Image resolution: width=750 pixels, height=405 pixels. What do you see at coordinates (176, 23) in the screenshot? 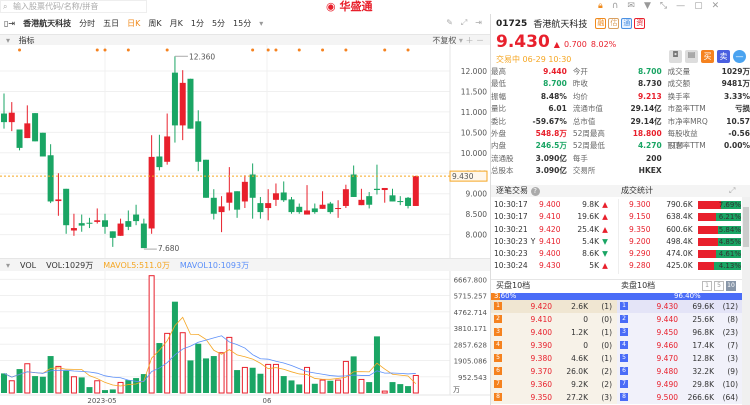
I see `period-tab: 月K` at bounding box center [176, 23].